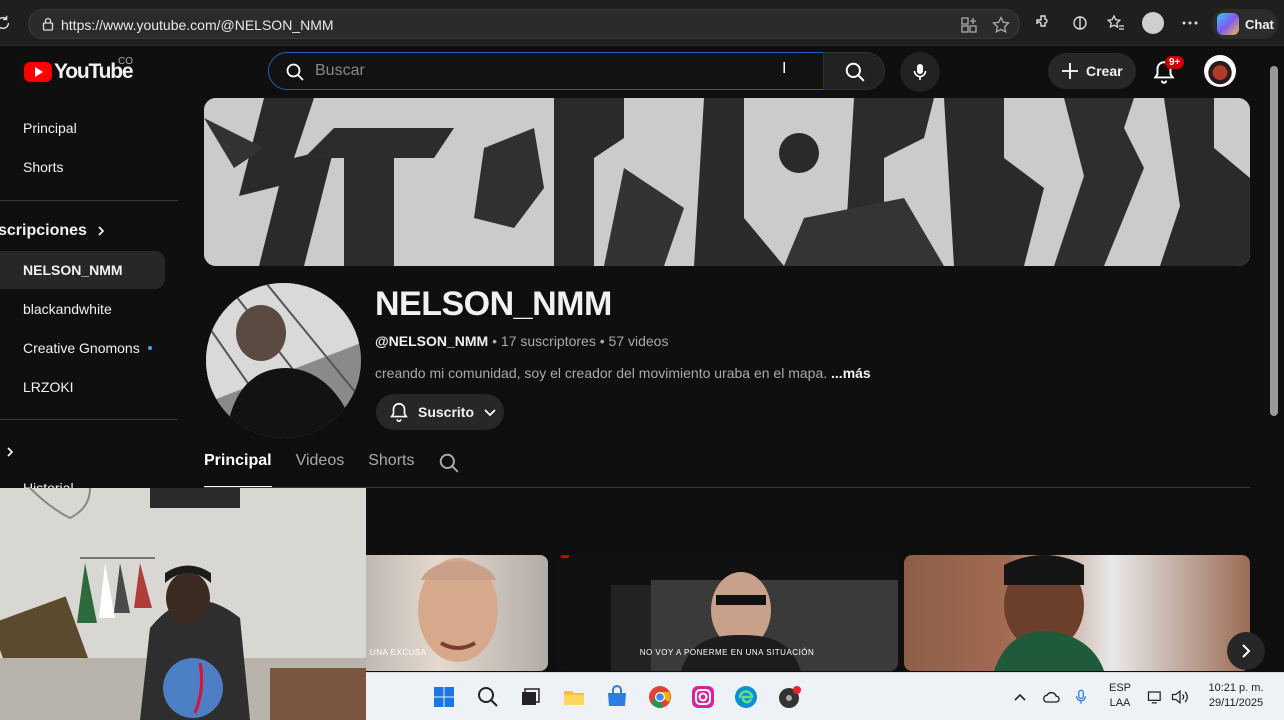  What do you see at coordinates (790, 697) in the screenshot?
I see `app-icon` at bounding box center [790, 697].